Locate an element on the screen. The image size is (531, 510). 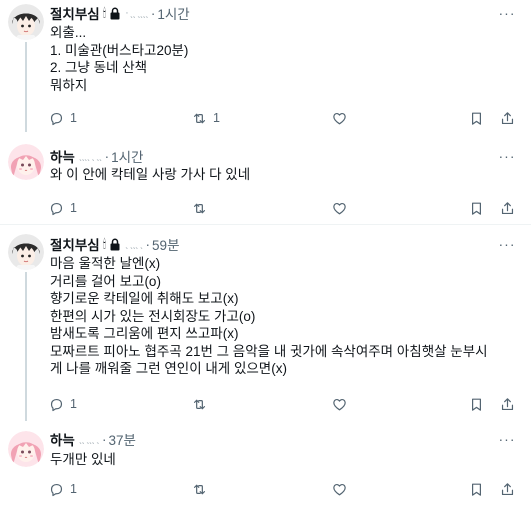
candle-emoji: 🕯 is located at coordinates (104, 243).